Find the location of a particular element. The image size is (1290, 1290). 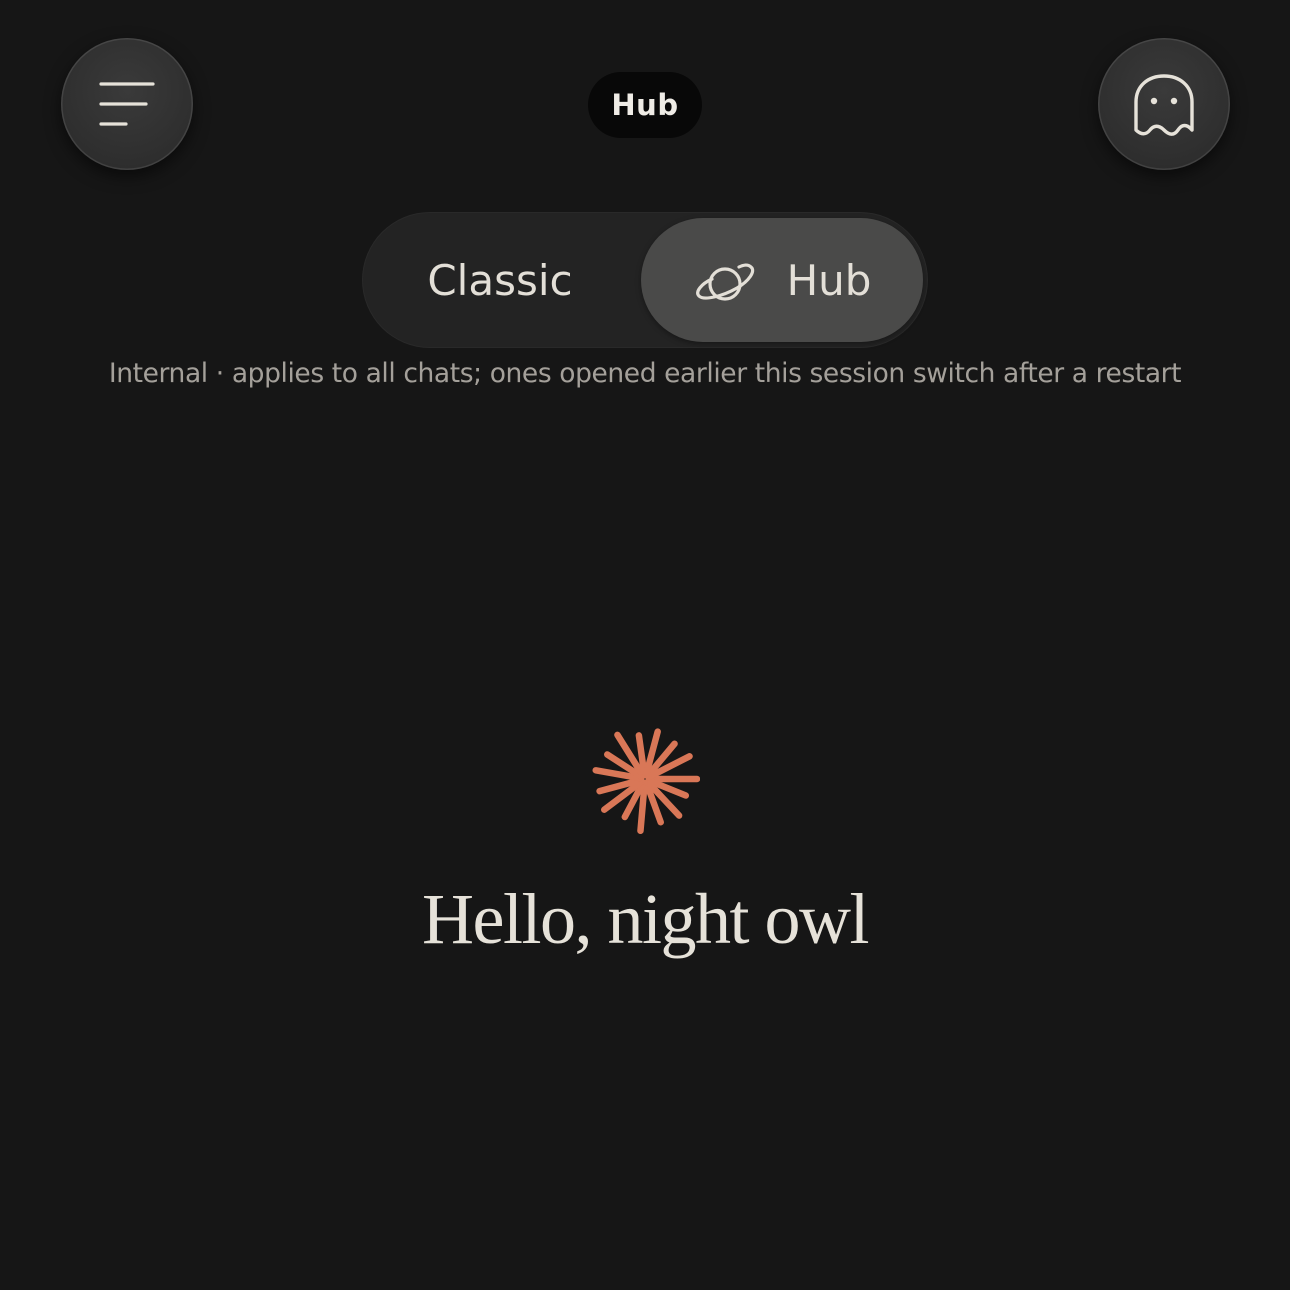

incognito-button is located at coordinates (1164, 104).